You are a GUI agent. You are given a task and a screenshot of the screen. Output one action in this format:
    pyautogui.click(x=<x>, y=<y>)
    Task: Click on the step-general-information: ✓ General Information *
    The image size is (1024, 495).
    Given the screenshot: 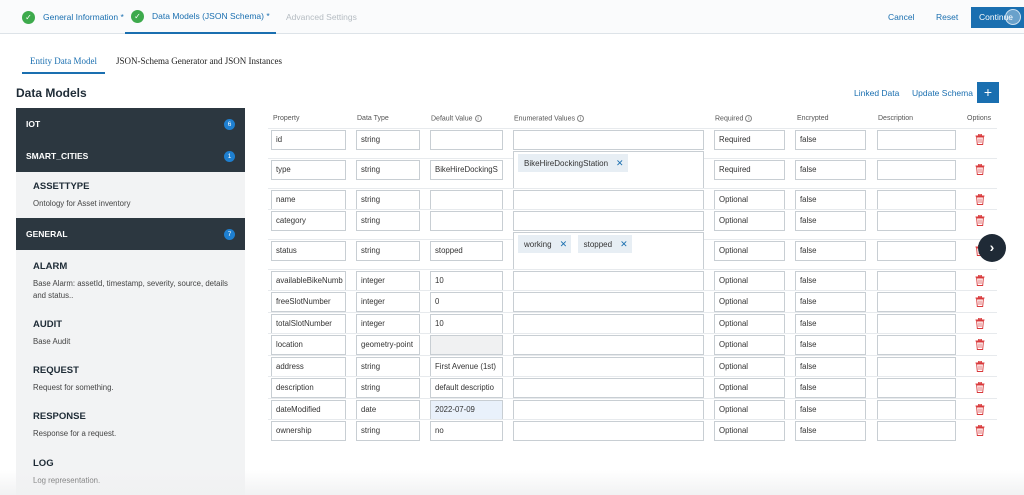 What is the action you would take?
    pyautogui.click(x=73, y=17)
    